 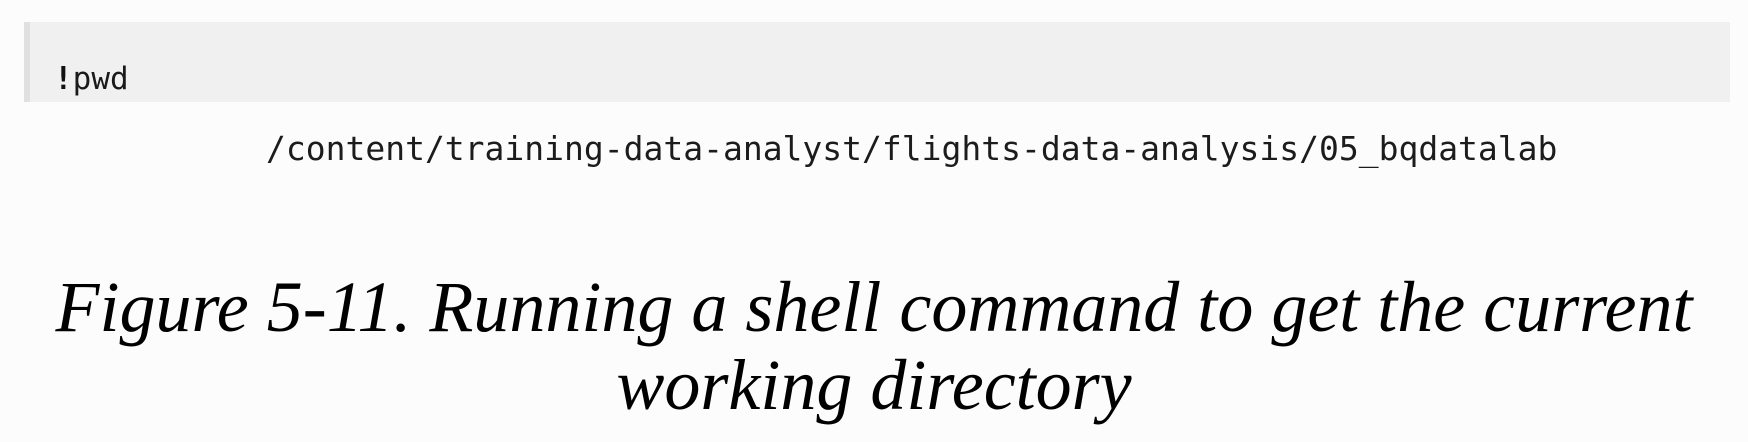 I want to click on figure-label: Figure 5-11., so click(x=233, y=307).